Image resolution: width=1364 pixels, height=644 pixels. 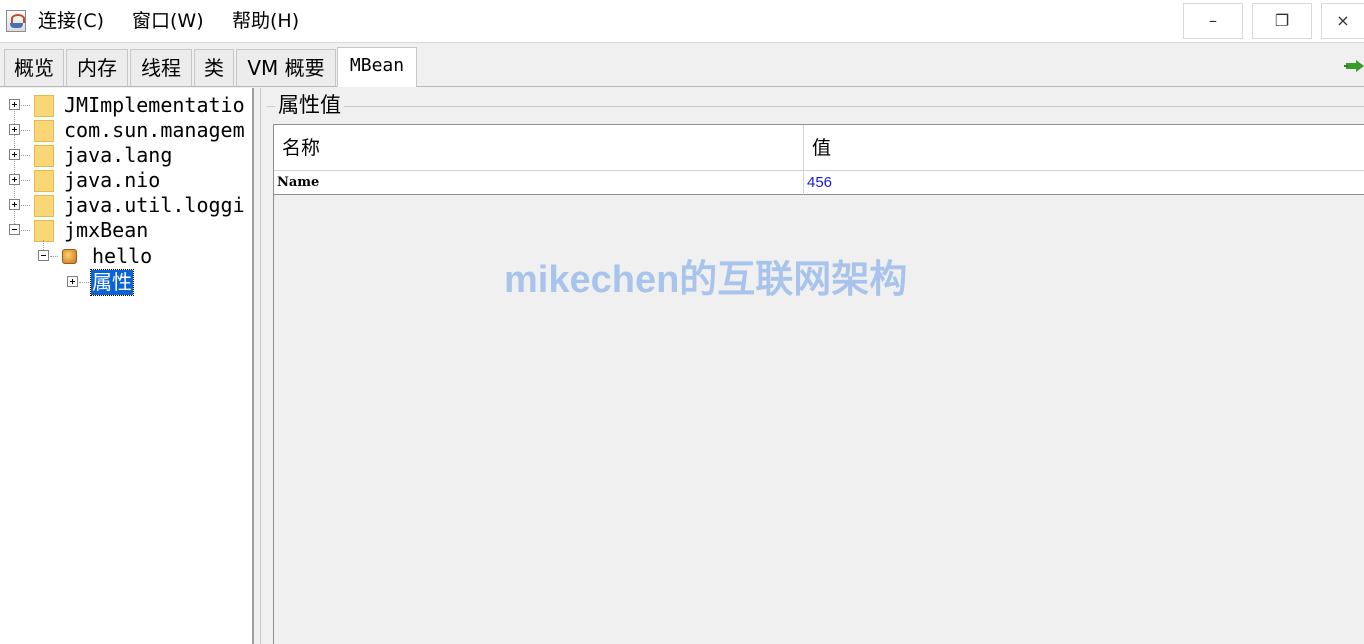 I want to click on attribute-name-cell: Name, so click(x=539, y=183).